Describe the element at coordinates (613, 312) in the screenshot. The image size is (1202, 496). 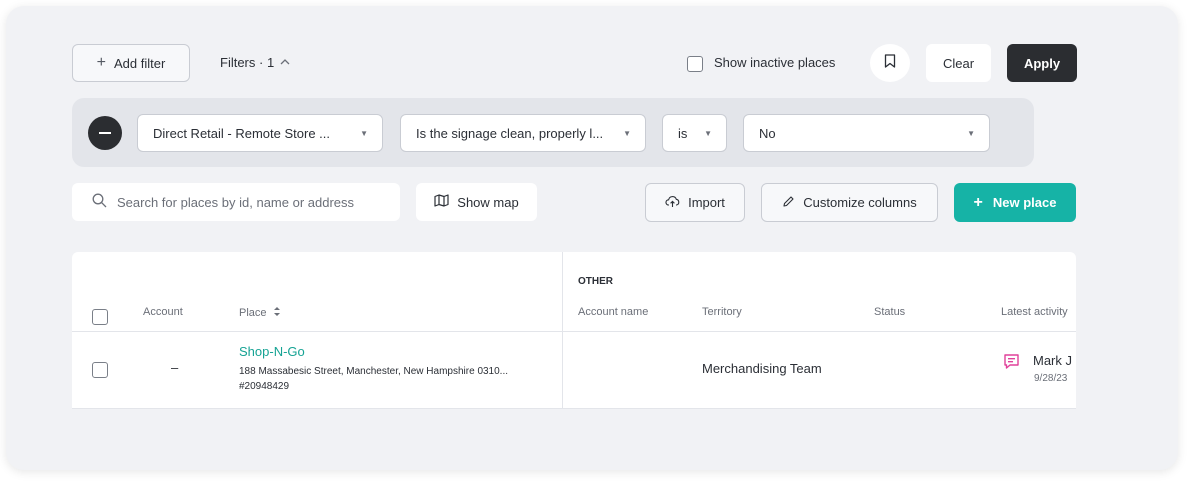
I see `column-header-account-name: Account name` at that location.